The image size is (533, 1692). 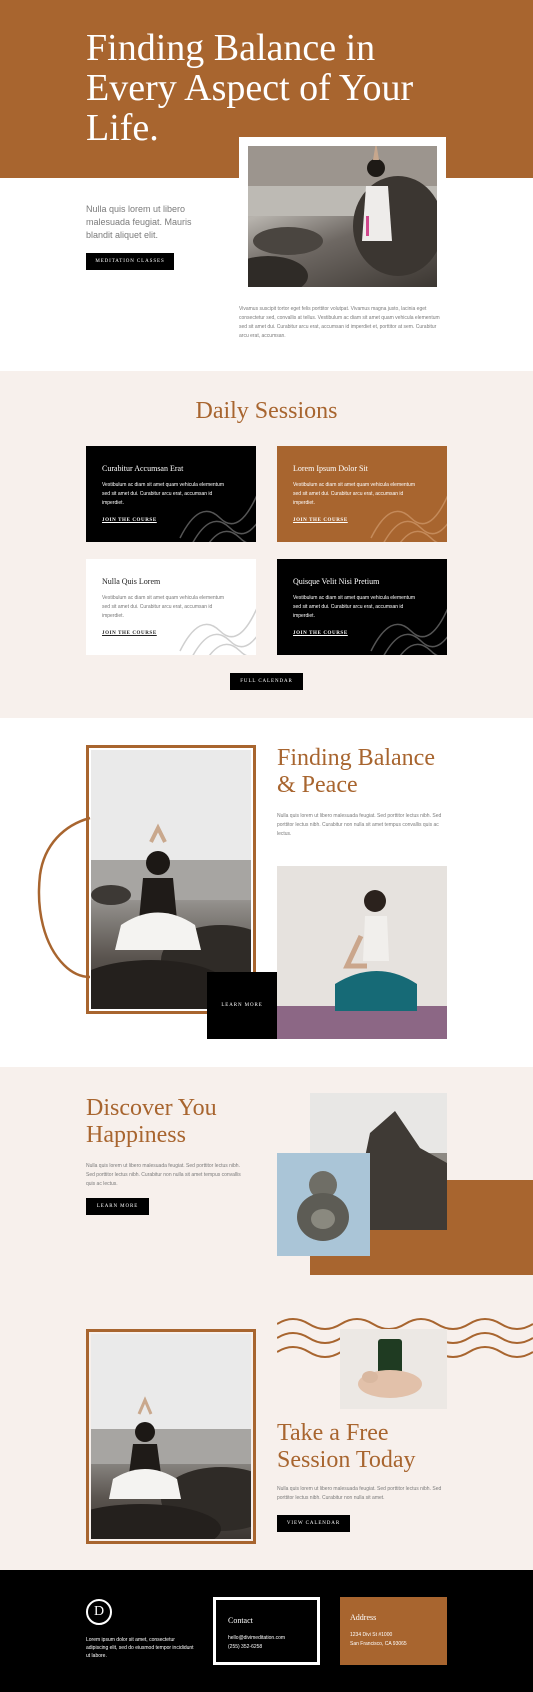 I want to click on finding-balance-peace-title: Finding Balance & Peace, so click(x=356, y=771).